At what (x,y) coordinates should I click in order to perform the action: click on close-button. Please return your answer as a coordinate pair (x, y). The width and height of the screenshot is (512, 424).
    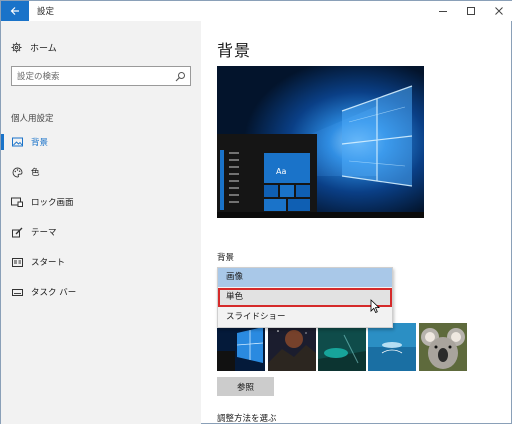
    Looking at the image, I should click on (498, 11).